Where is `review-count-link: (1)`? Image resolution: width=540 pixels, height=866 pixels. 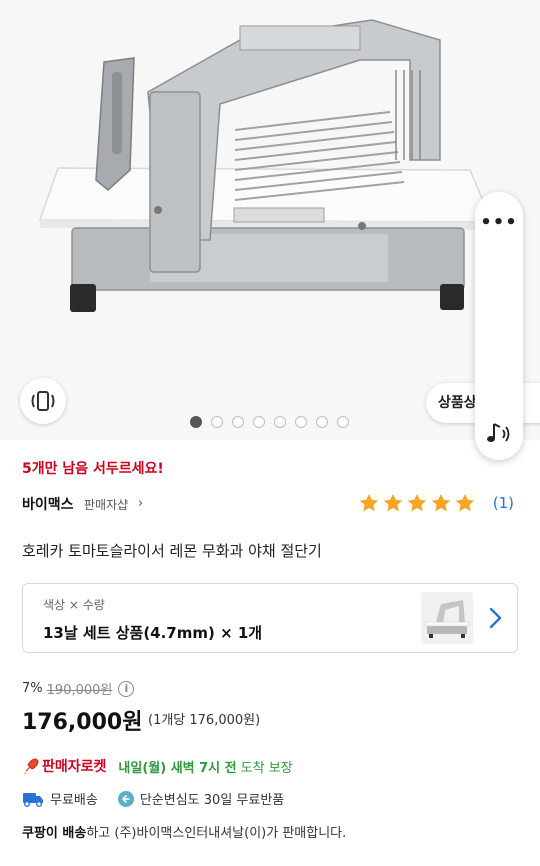 review-count-link: (1) is located at coordinates (503, 503).